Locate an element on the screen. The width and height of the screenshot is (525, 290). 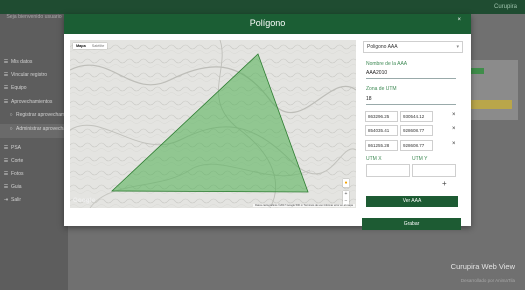
sidebar-item-mis-datos: ☰ Mis datos is located at coordinates (18, 62).